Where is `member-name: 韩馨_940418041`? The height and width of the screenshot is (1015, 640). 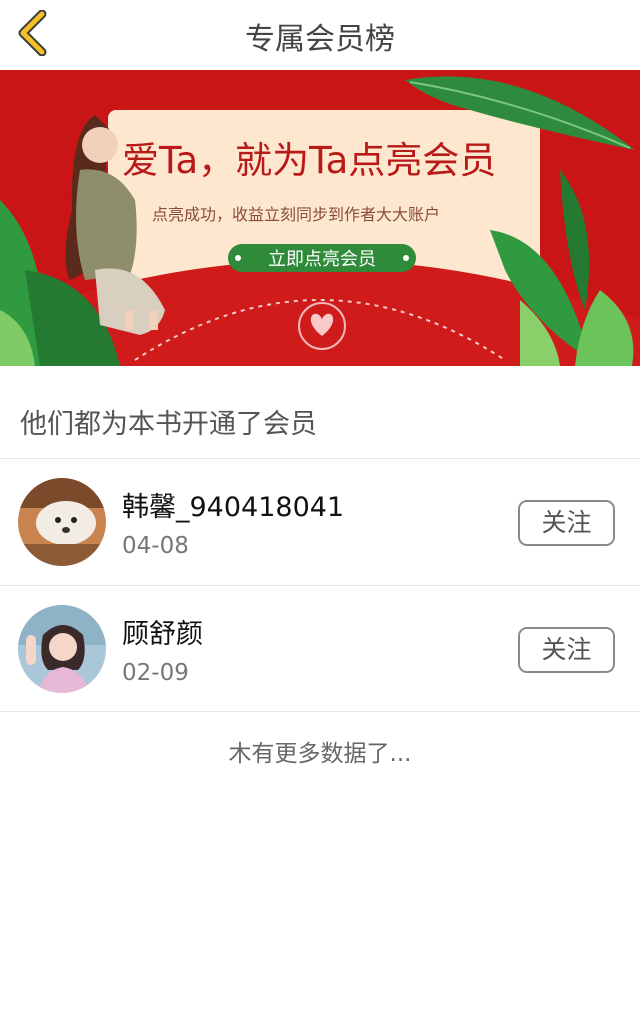 member-name: 韩馨_940418041 is located at coordinates (233, 504).